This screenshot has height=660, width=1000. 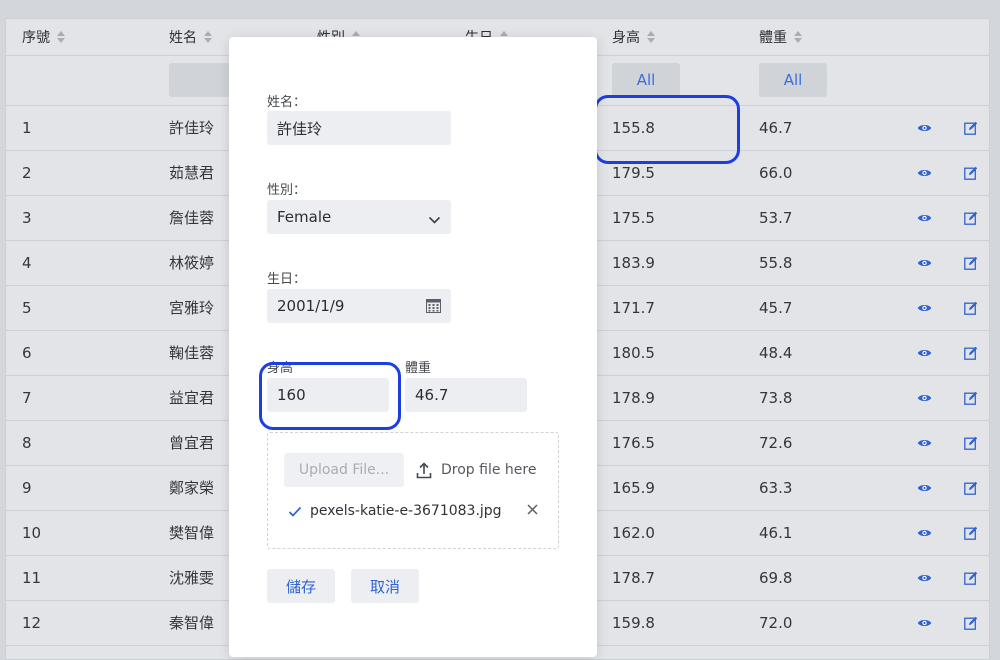 I want to click on row-name: 宮雅玲, so click(x=192, y=308).